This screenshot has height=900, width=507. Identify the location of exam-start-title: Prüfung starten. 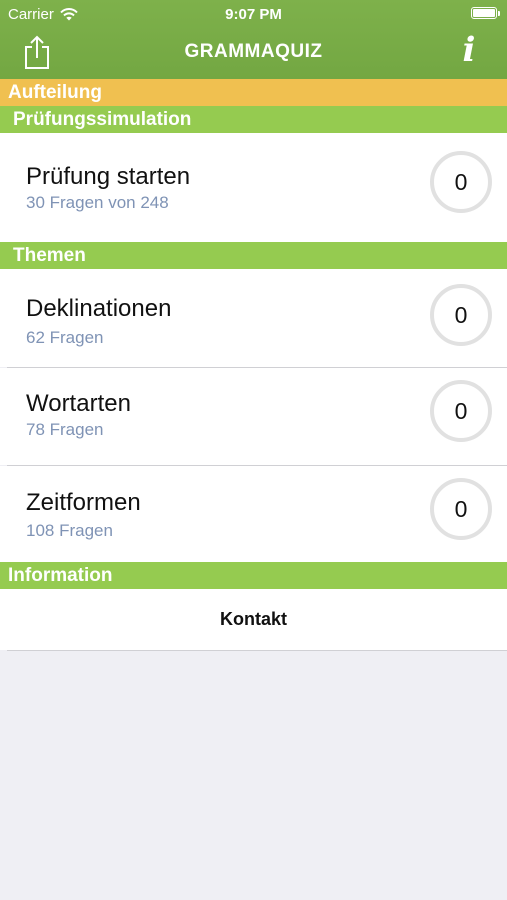
(108, 176).